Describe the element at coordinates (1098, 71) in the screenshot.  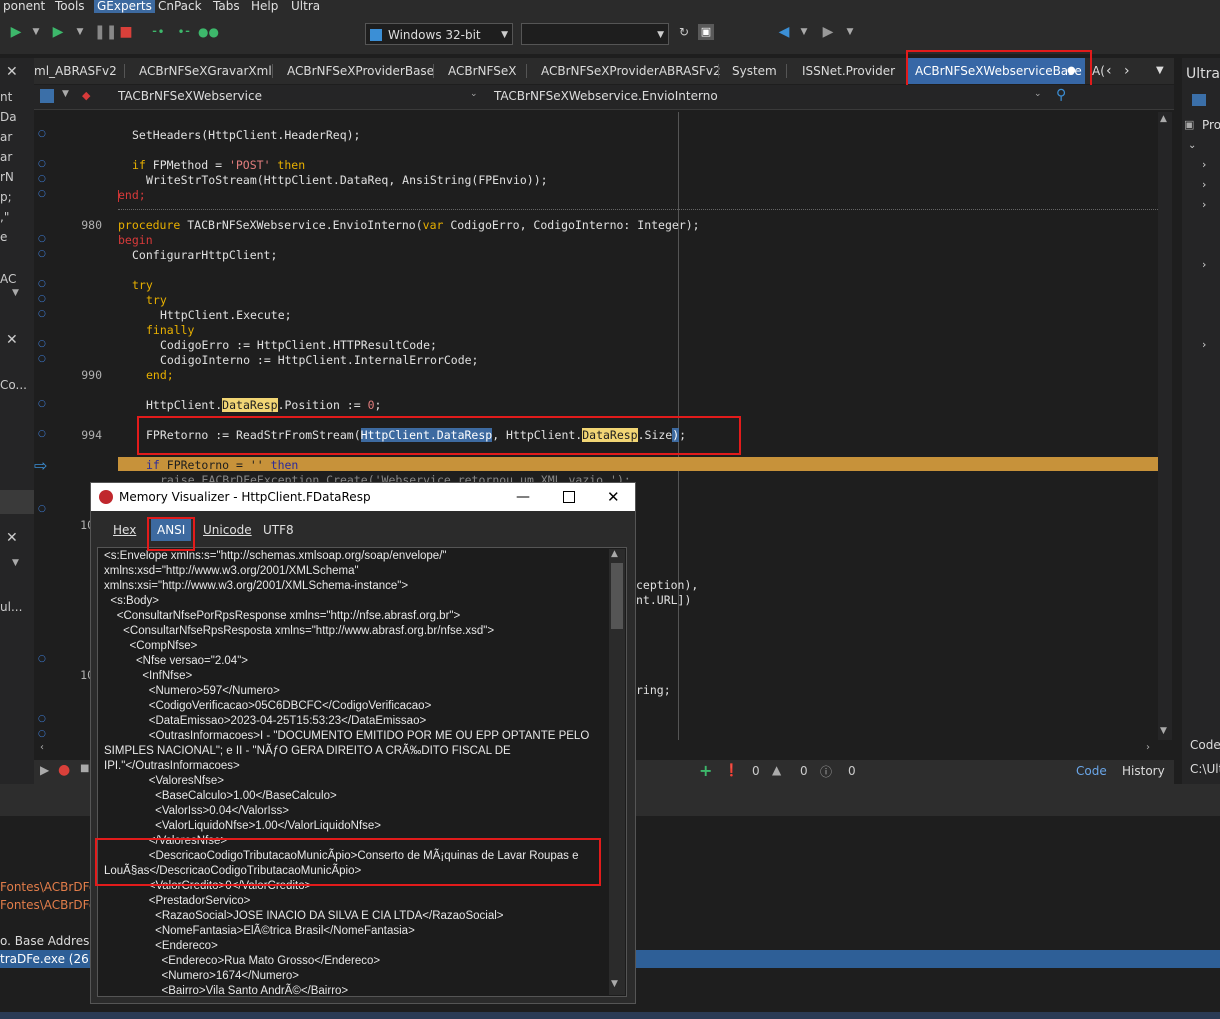
I see `tab-more: A(` at that location.